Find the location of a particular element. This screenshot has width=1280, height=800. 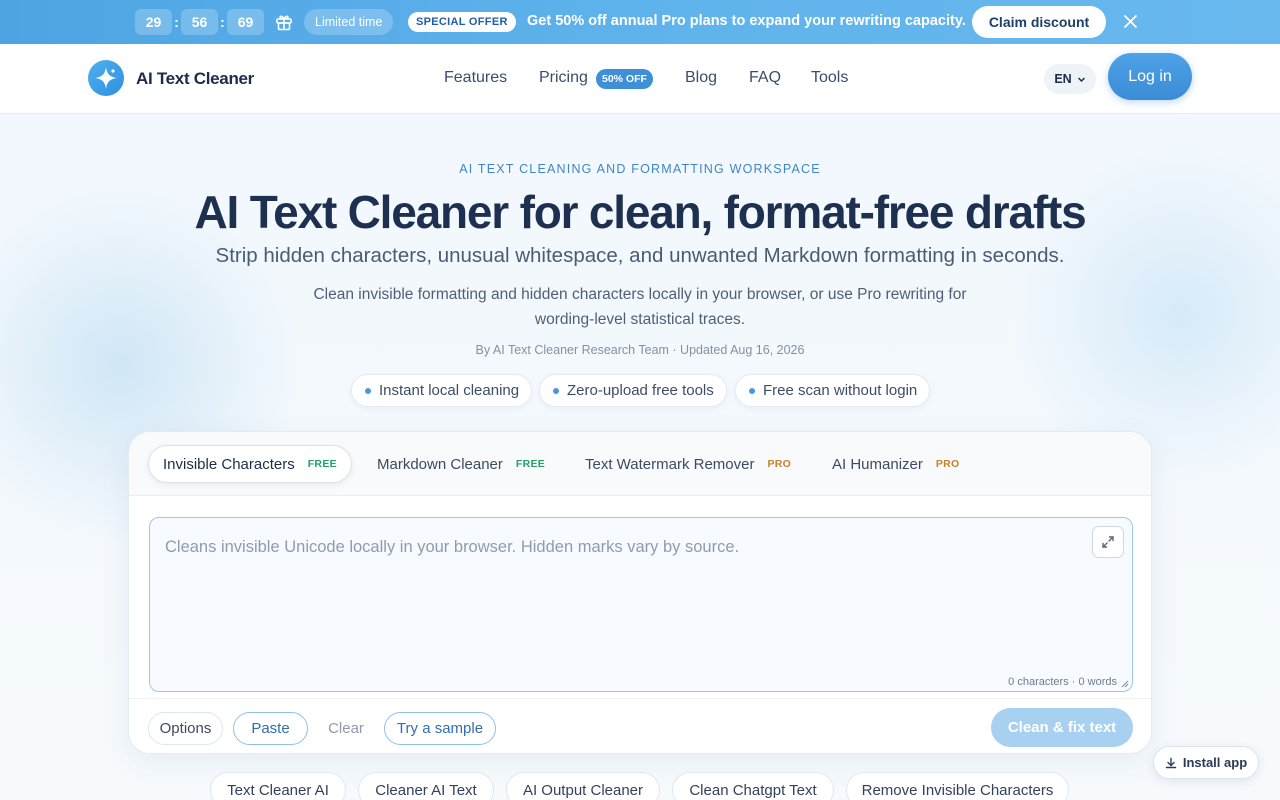

tab-label: Markdown Cleaner is located at coordinates (440, 464).